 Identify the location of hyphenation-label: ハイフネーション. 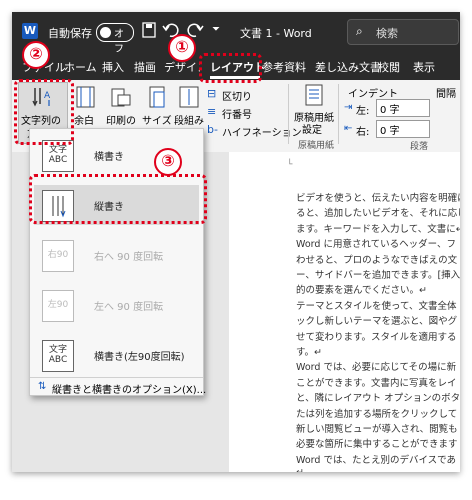
(262, 131).